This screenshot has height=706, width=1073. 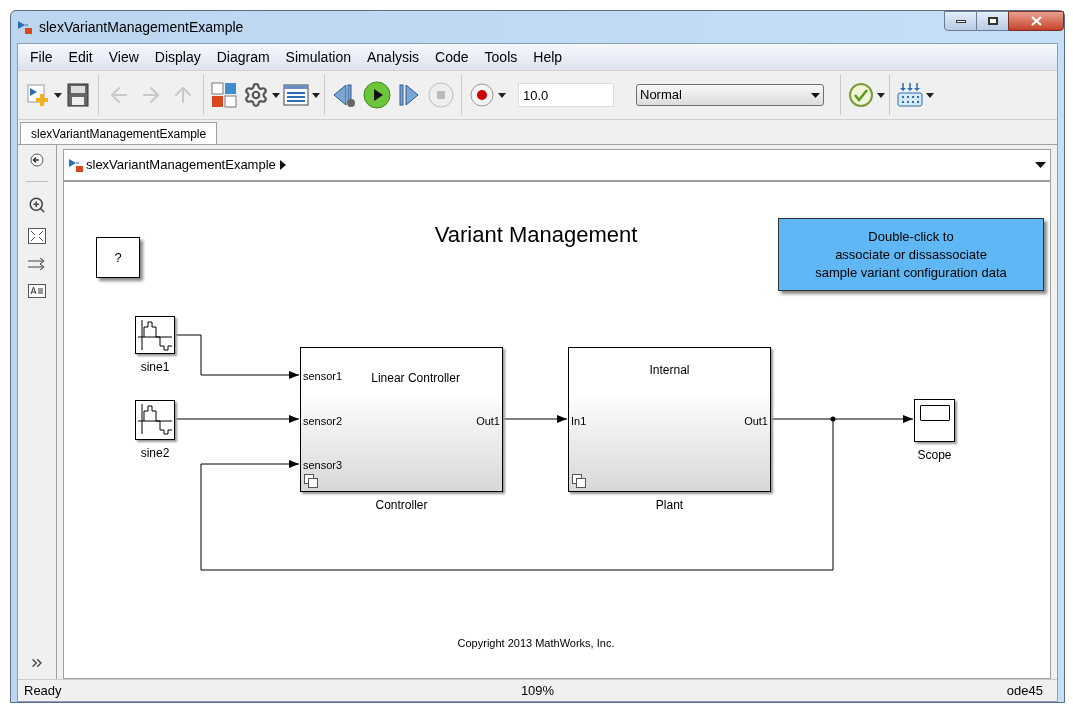 I want to click on fit-arrows-icon, so click(x=37, y=236).